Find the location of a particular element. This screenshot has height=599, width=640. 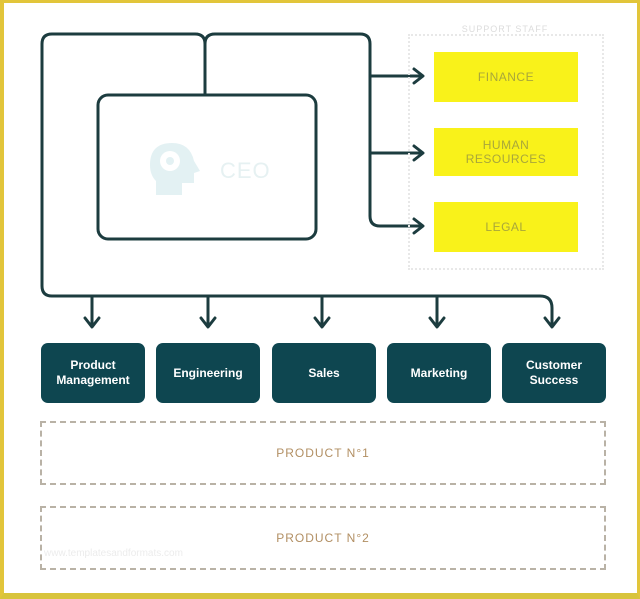

department-product-management: Product Management is located at coordinates (93, 373).